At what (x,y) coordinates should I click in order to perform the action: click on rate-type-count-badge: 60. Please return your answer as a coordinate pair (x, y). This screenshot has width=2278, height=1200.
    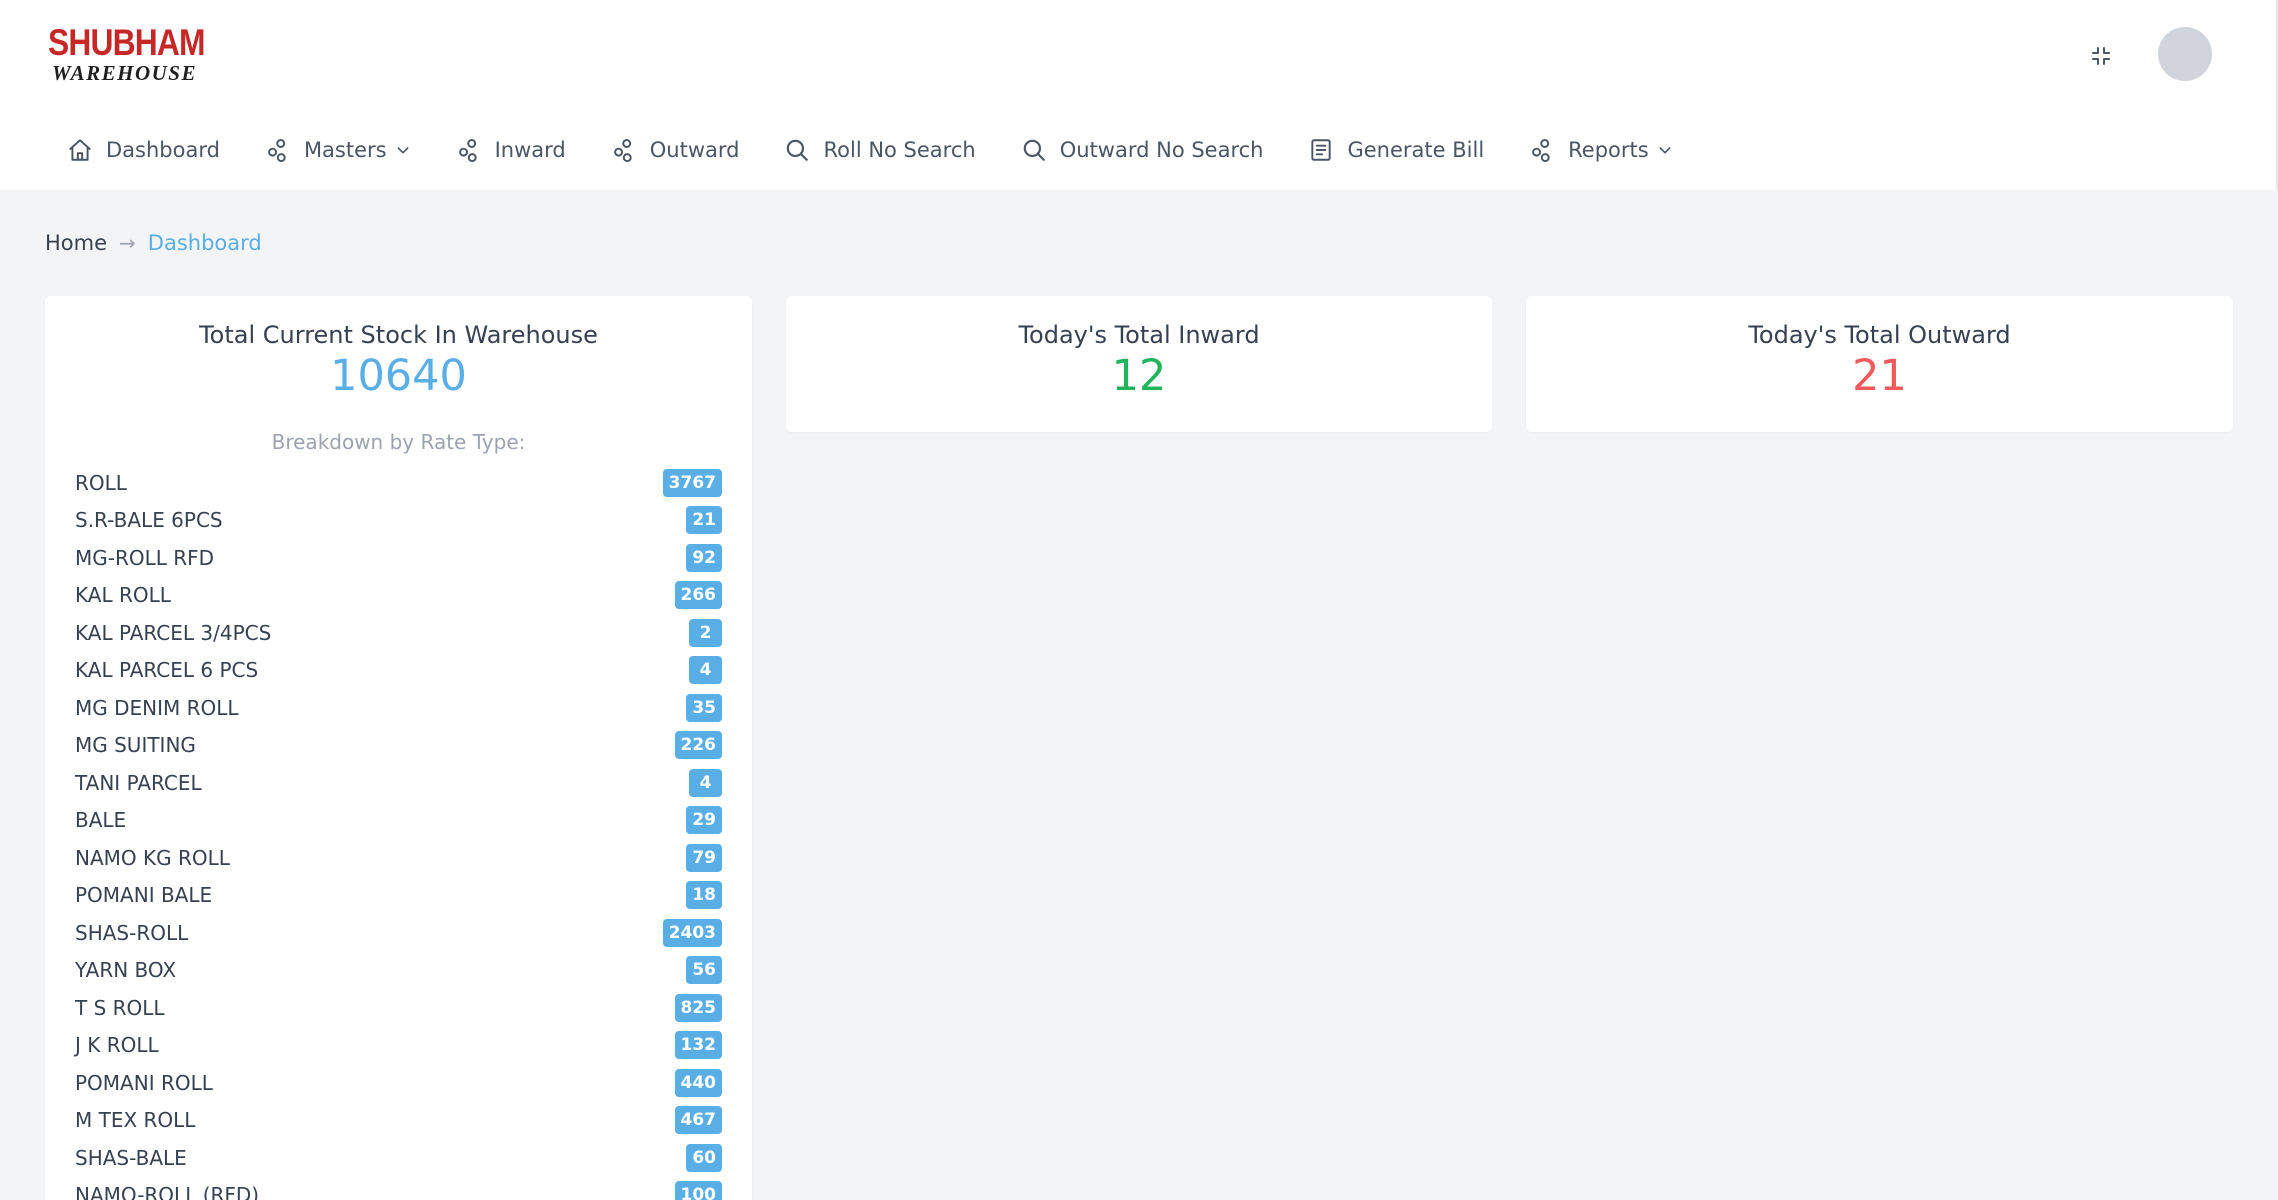
    Looking at the image, I should click on (704, 1157).